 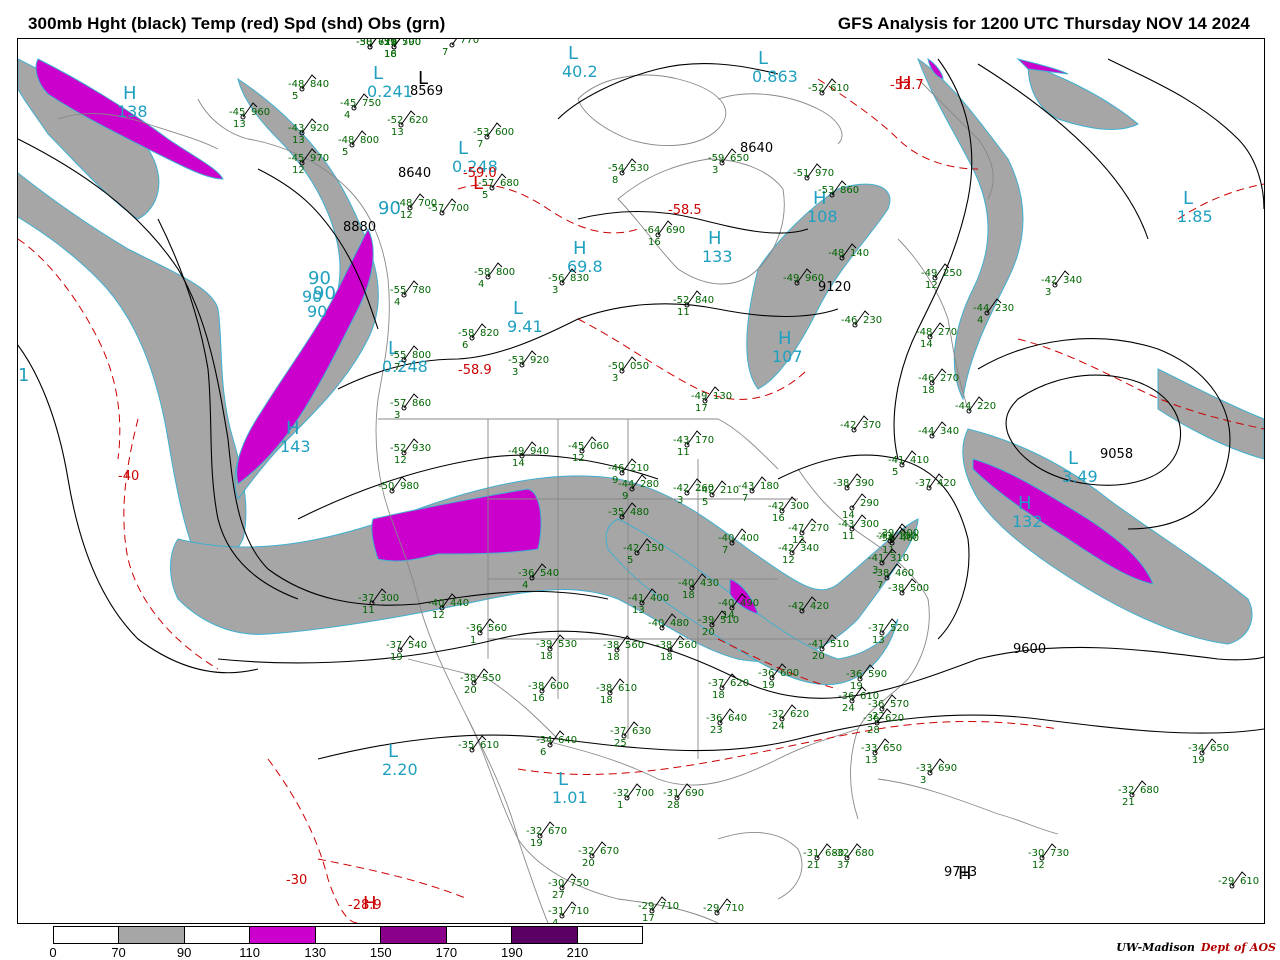 I want to click on center-value: 90, so click(x=317, y=311).